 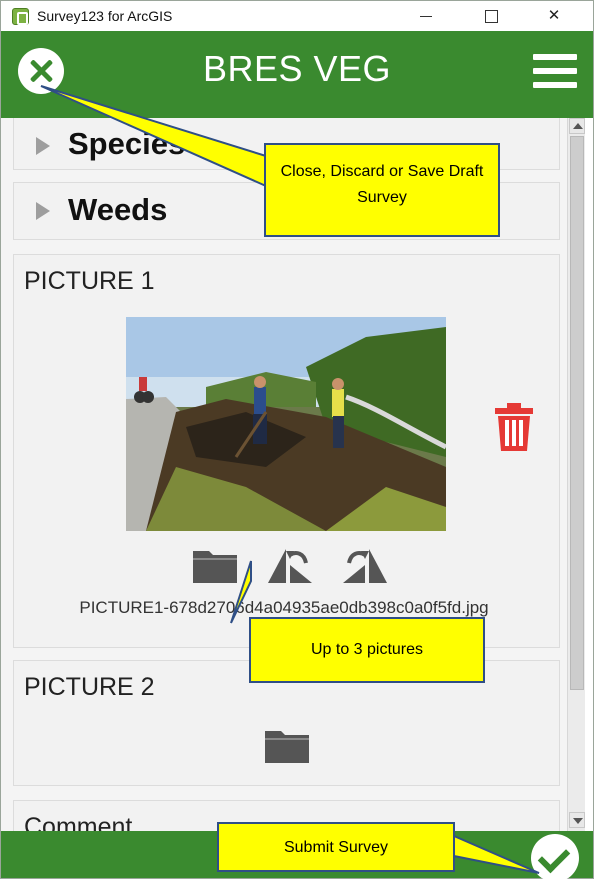 I want to click on callout-close-discard-save: Close, Discard or Save Draft Survey, so click(x=382, y=190).